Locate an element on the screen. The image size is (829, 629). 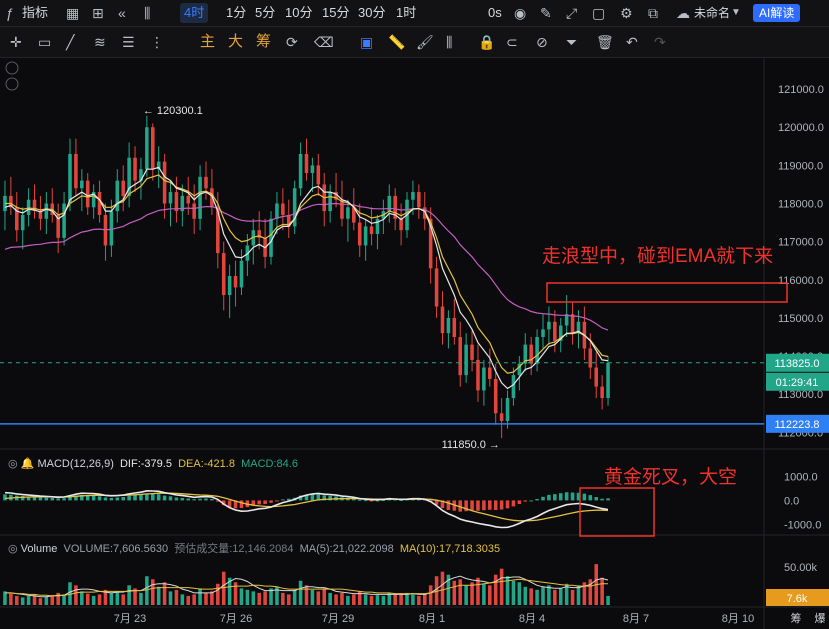
volume-estimate: 预估成交量:12,146.2084 is located at coordinates (234, 549).